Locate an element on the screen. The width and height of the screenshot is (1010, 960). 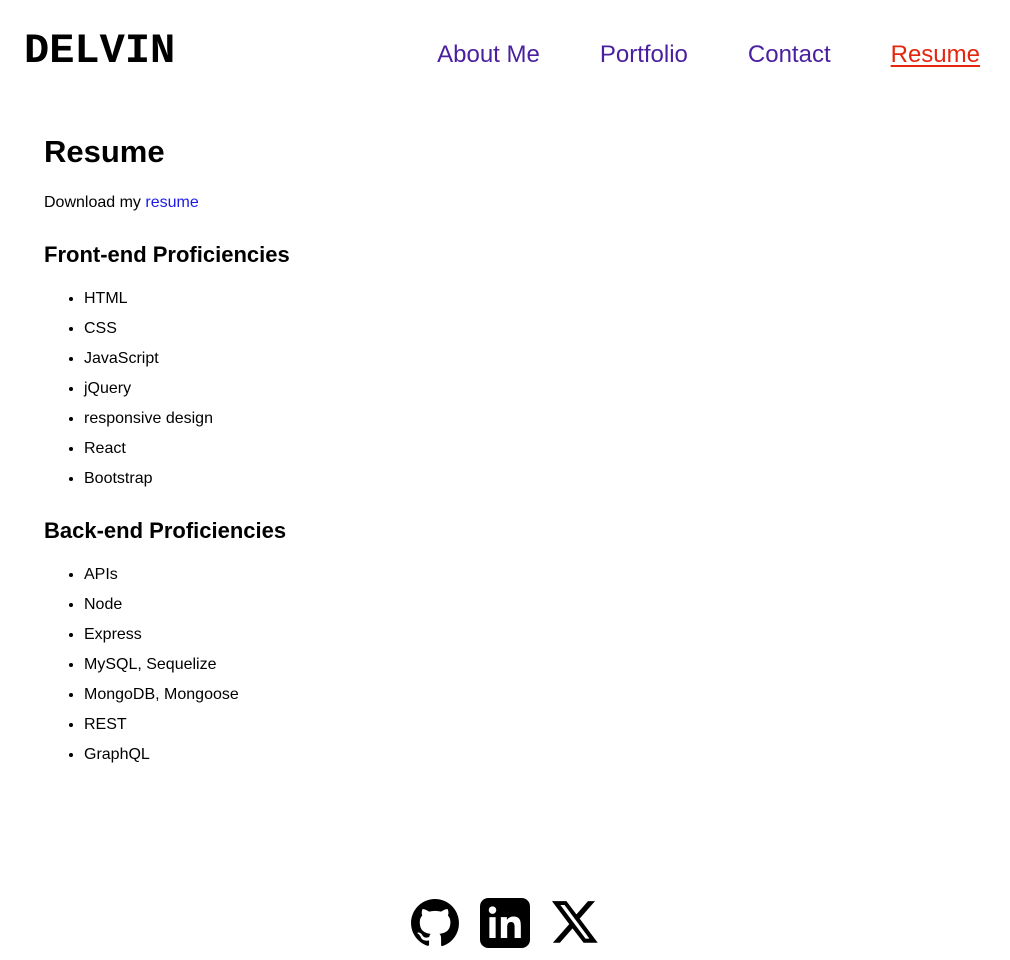
site-header: DELVIN About Me Portfolio Contact Resume is located at coordinates (505, 50).